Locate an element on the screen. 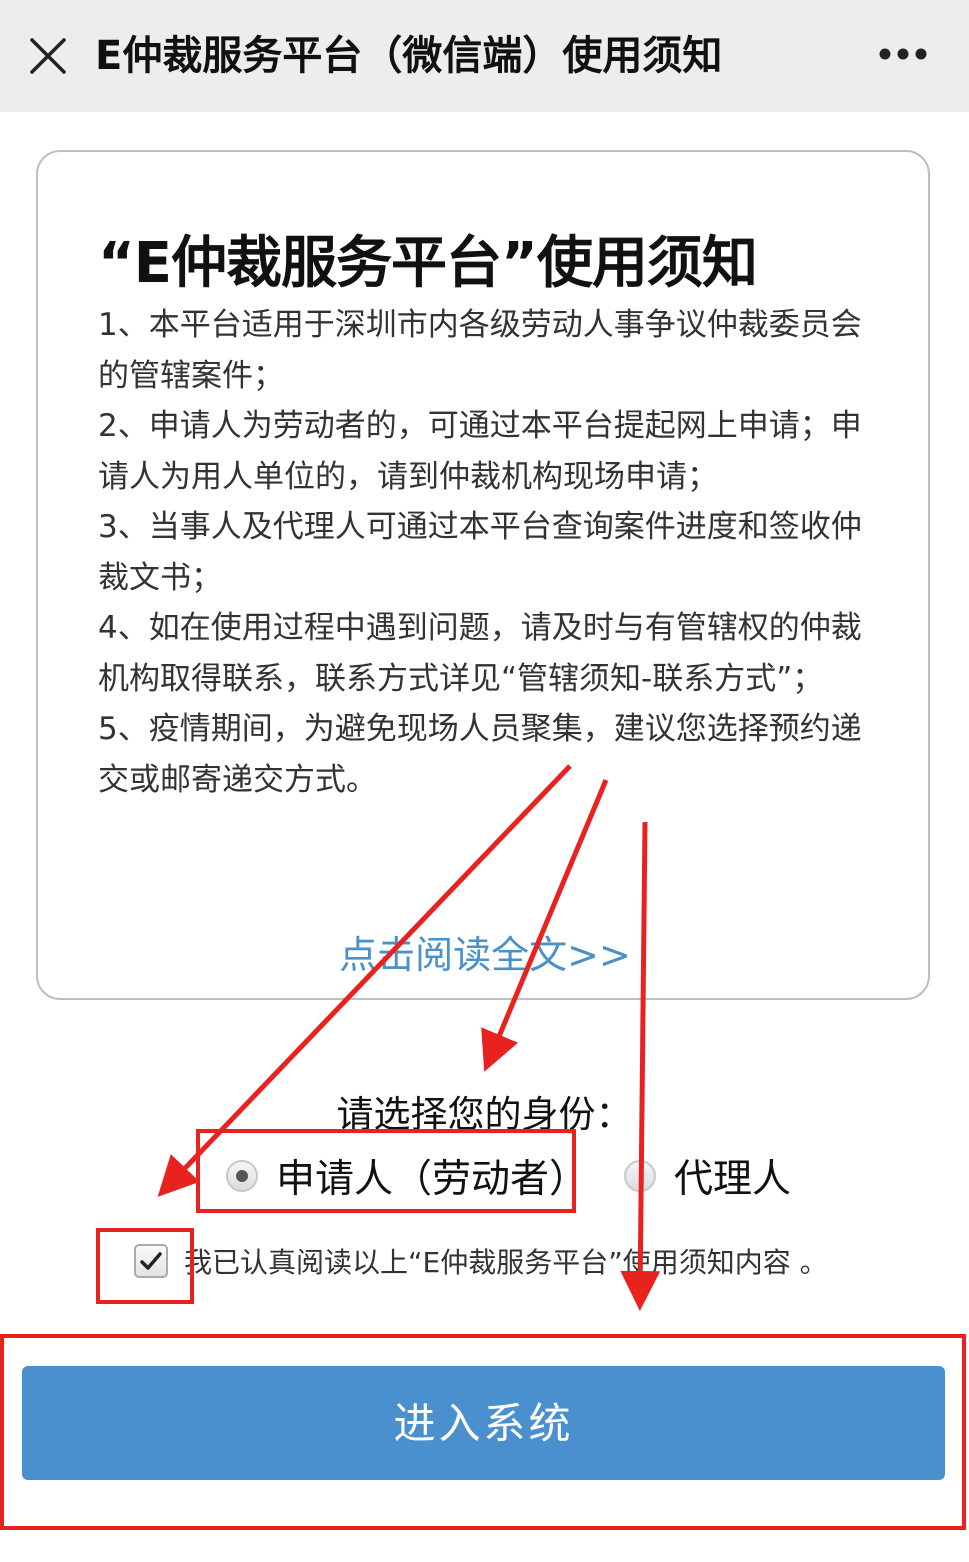 The height and width of the screenshot is (1562, 969). radio-button-applicant is located at coordinates (242, 1176).